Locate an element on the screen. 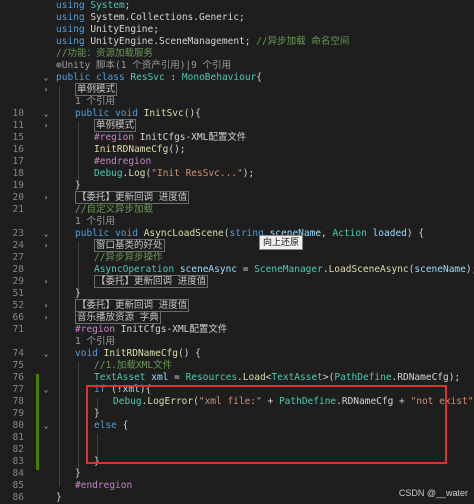 This screenshot has width=474, height=504. code-line: using System.Collections.Generic; is located at coordinates (237, 18).